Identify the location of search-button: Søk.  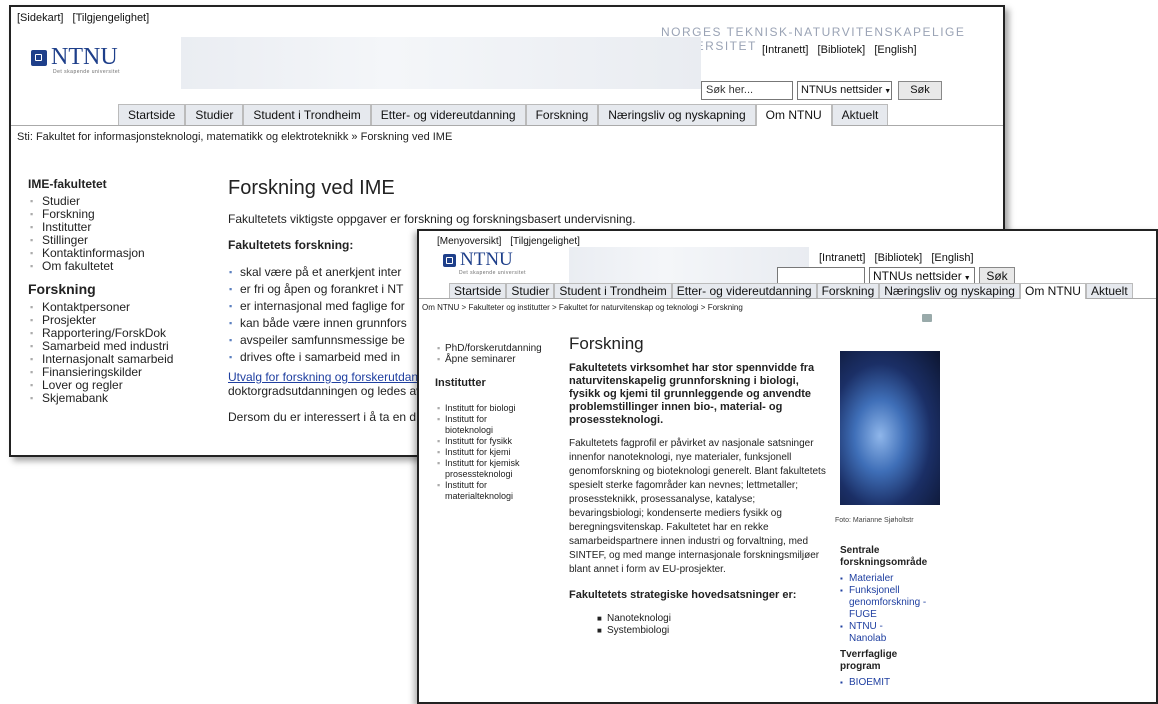
(920, 90).